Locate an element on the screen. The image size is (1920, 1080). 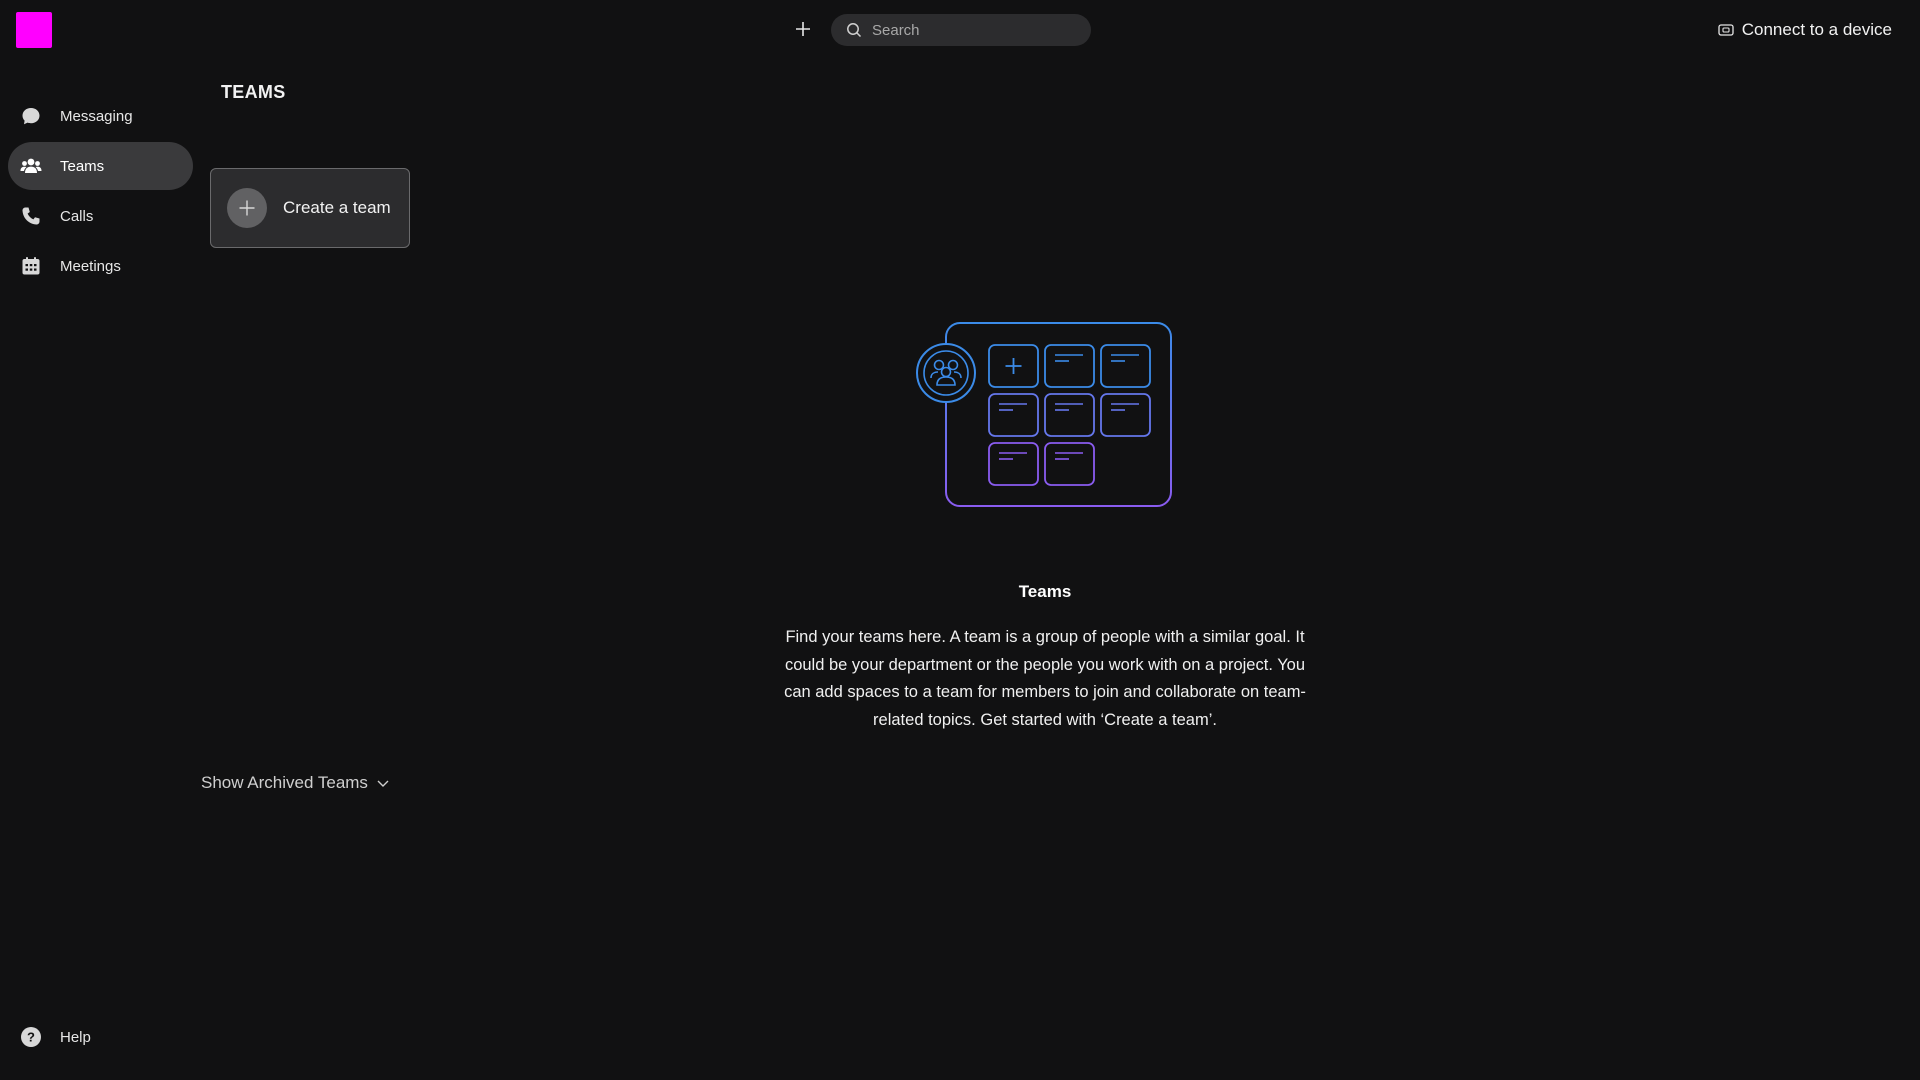
help-icon: ? is located at coordinates (31, 1037).